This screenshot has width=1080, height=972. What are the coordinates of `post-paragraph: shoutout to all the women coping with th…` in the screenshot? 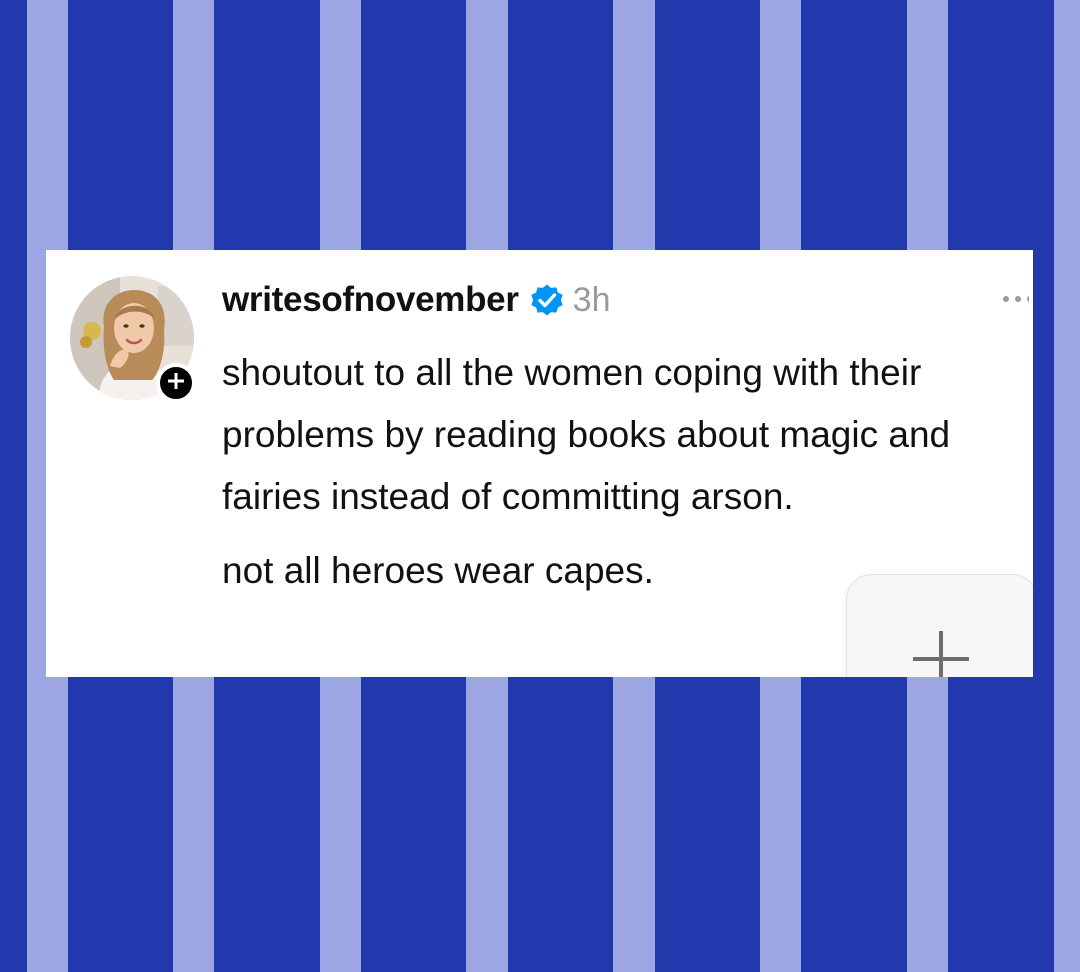 It's located at (586, 434).